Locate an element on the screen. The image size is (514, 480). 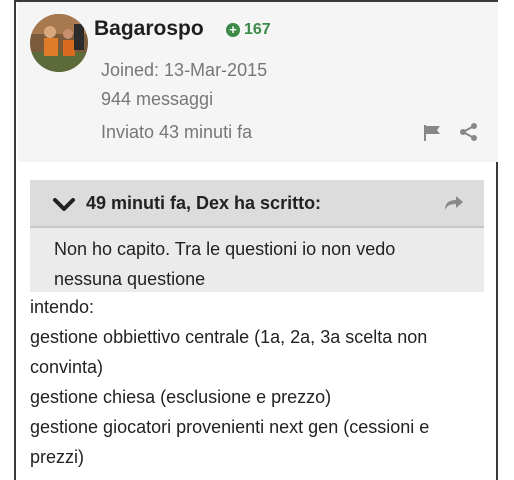
reputation-count: 167 is located at coordinates (257, 29).